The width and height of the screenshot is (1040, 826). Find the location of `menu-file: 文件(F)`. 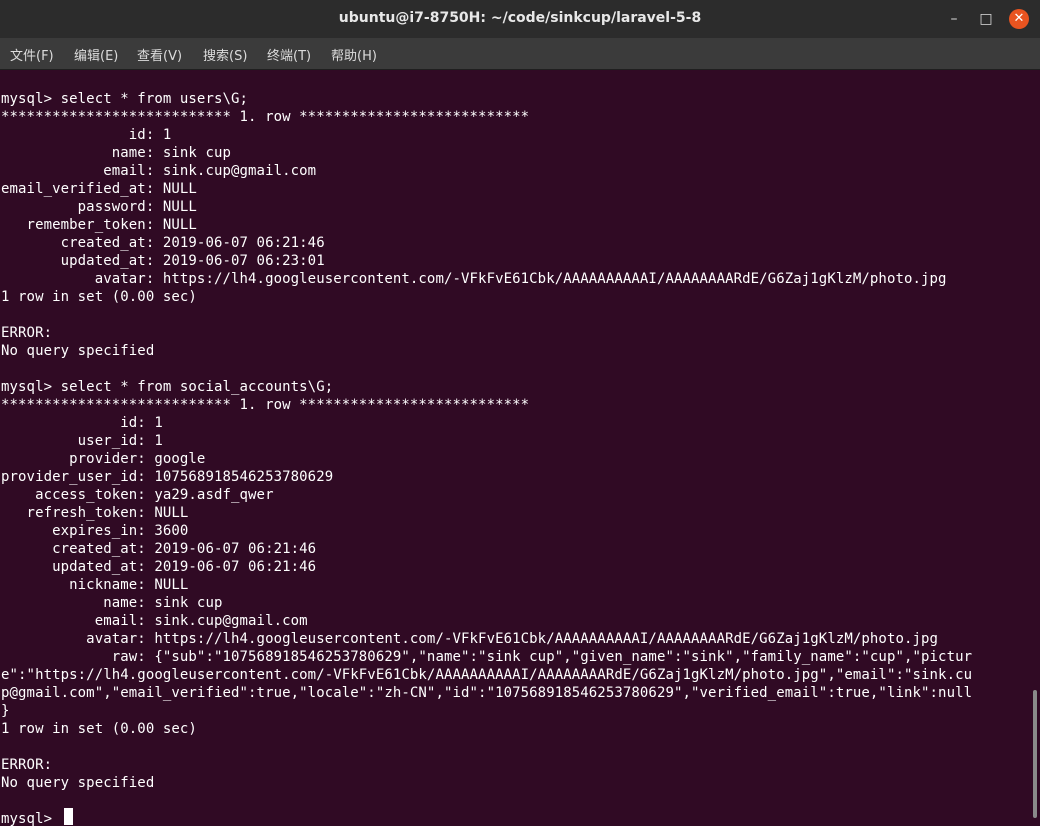

menu-file: 文件(F) is located at coordinates (32, 54).